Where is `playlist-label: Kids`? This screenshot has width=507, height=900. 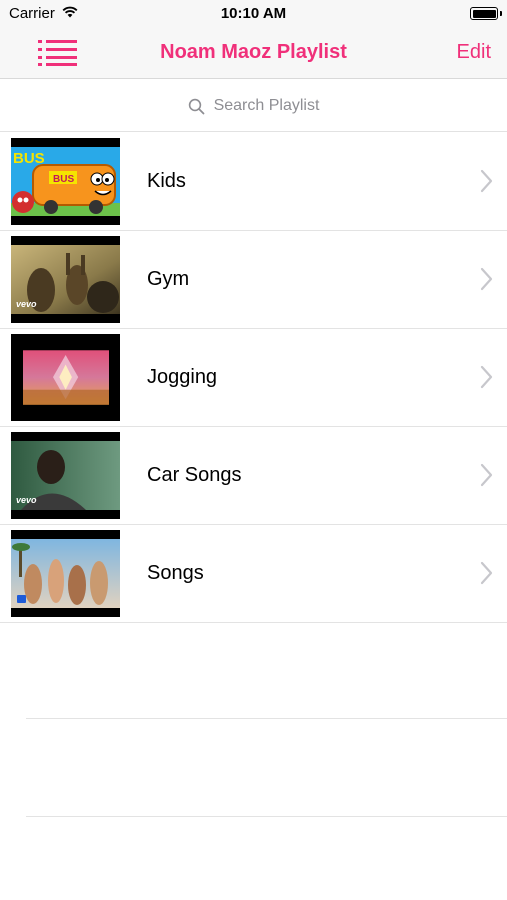
playlist-label: Kids is located at coordinates (166, 181).